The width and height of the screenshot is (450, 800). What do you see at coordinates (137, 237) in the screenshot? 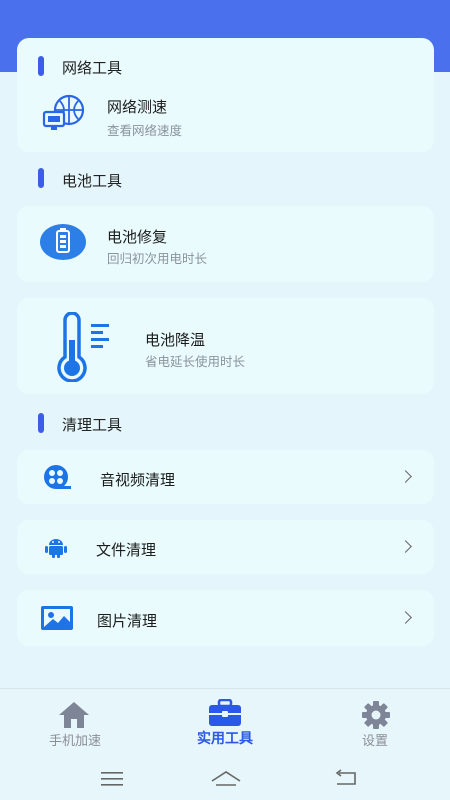
I see `battery-repair-title: 电池修复` at bounding box center [137, 237].